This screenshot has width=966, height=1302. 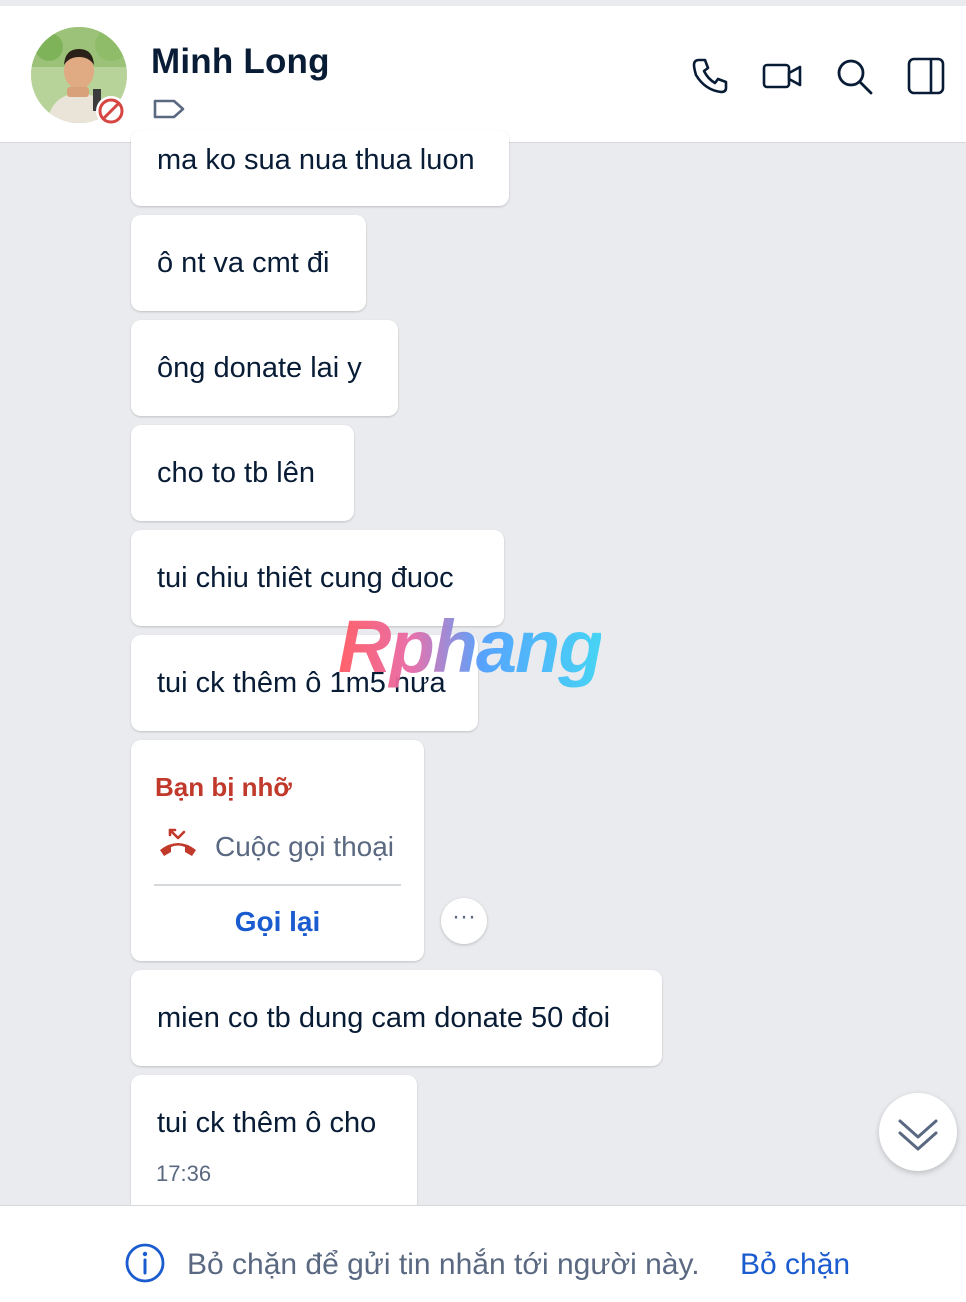 I want to click on info-icon, so click(x=145, y=1263).